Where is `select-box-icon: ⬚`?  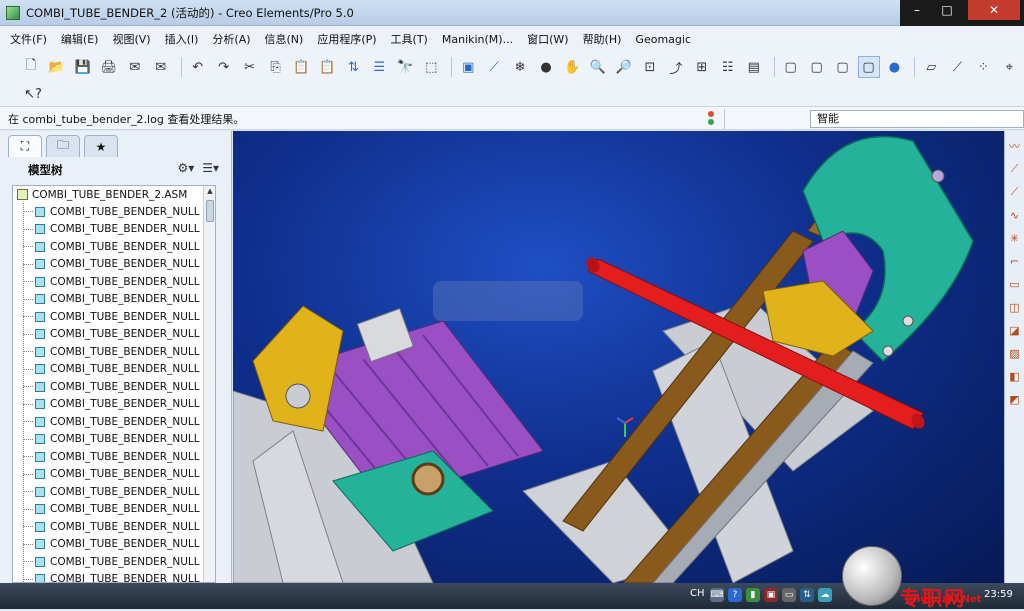
select-box-icon: ⬚ is located at coordinates (431, 67).